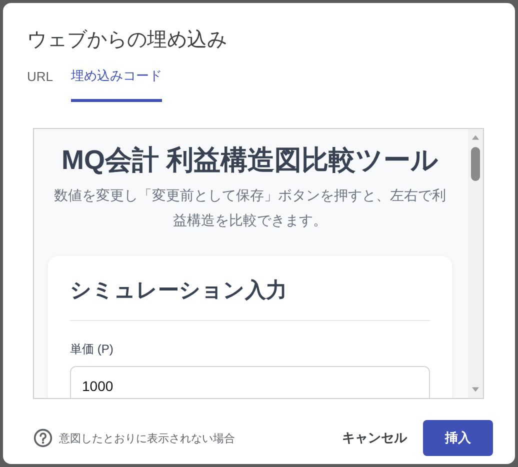 The width and height of the screenshot is (518, 467). I want to click on page-heading: MQ会計 利益構造図比較ツール, so click(250, 160).